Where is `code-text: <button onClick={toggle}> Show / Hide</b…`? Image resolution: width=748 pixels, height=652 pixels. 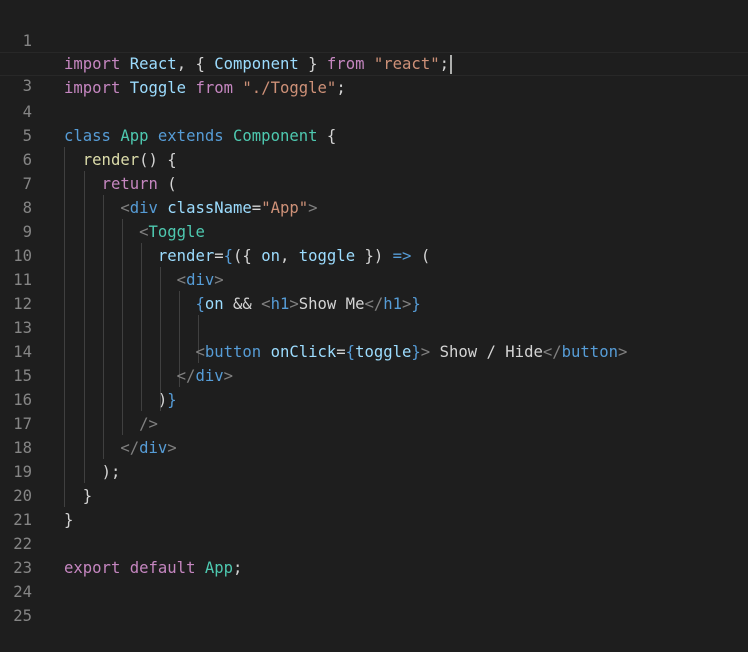
code-text: <button onClick={toggle}> Show / Hide</b… is located at coordinates (345, 352).